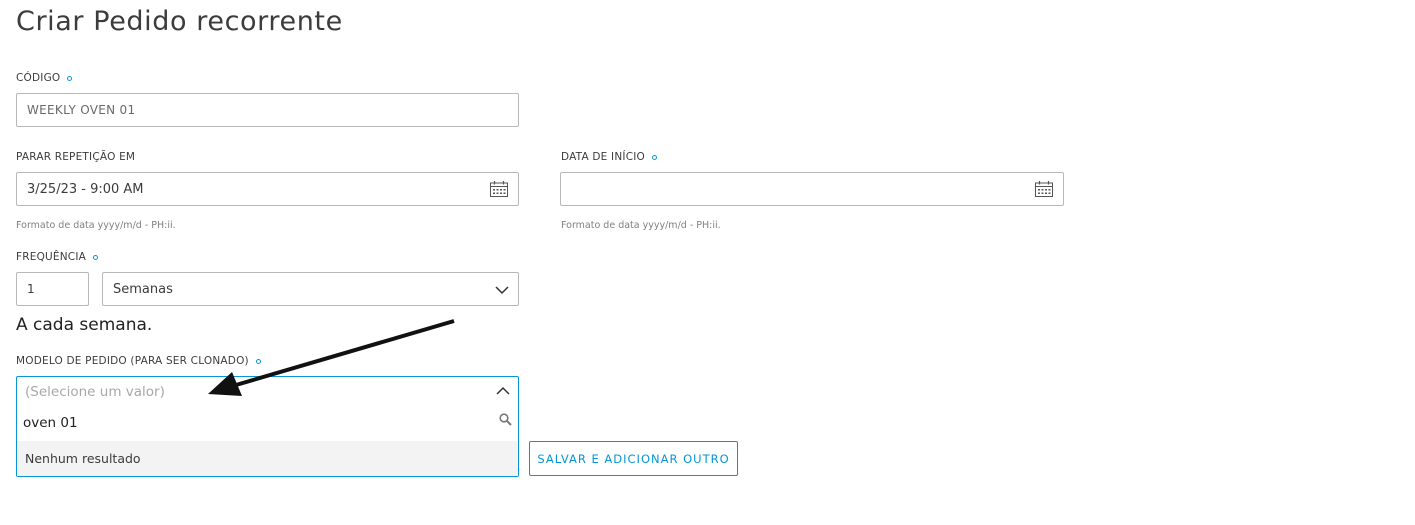 This screenshot has height=525, width=1415. What do you see at coordinates (52, 289) in the screenshot?
I see `frequencia-count-field: 1` at bounding box center [52, 289].